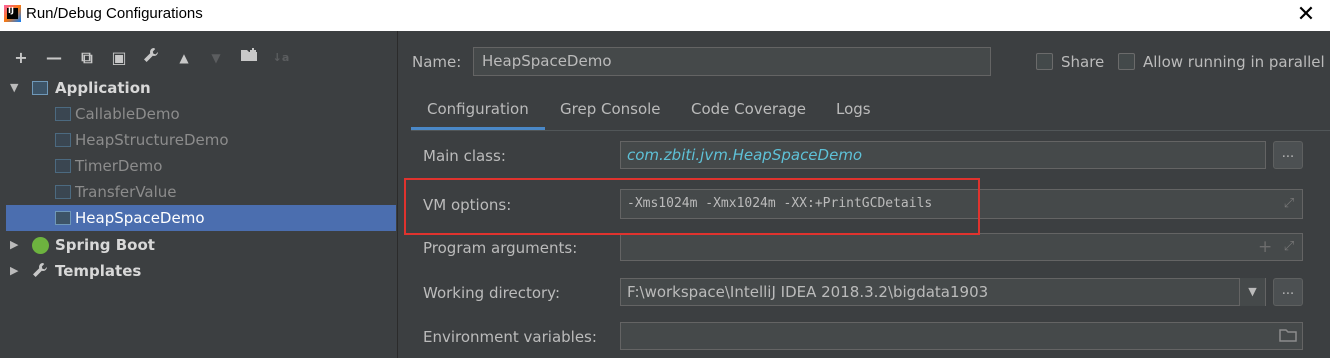 This screenshot has height=358, width=1330. Describe the element at coordinates (201, 271) in the screenshot. I see `tree-group-templates: ▶ Templates` at that location.